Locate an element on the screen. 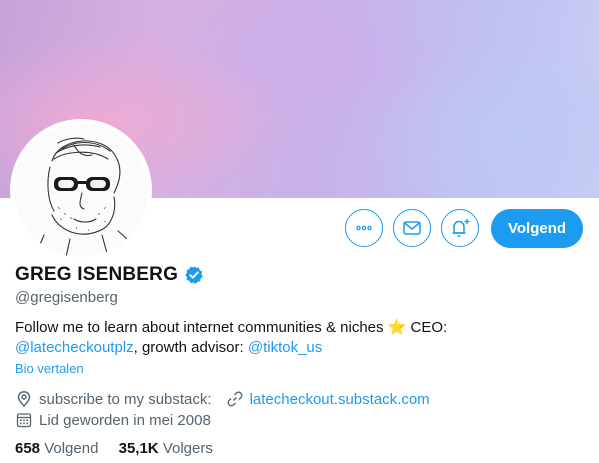 Image resolution: width=599 pixels, height=463 pixels. star-emoji: ⭐ is located at coordinates (397, 327).